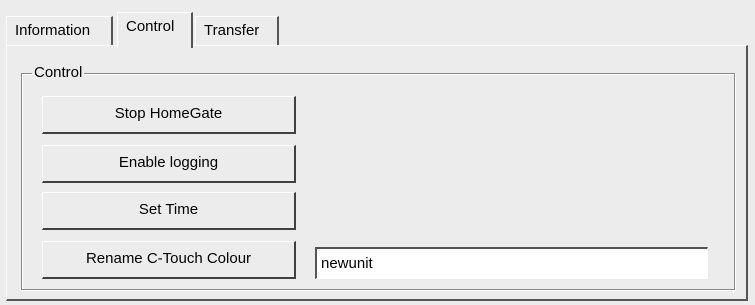 The width and height of the screenshot is (755, 305). What do you see at coordinates (232, 30) in the screenshot?
I see `tab-transfer-label: Transfer` at bounding box center [232, 30].